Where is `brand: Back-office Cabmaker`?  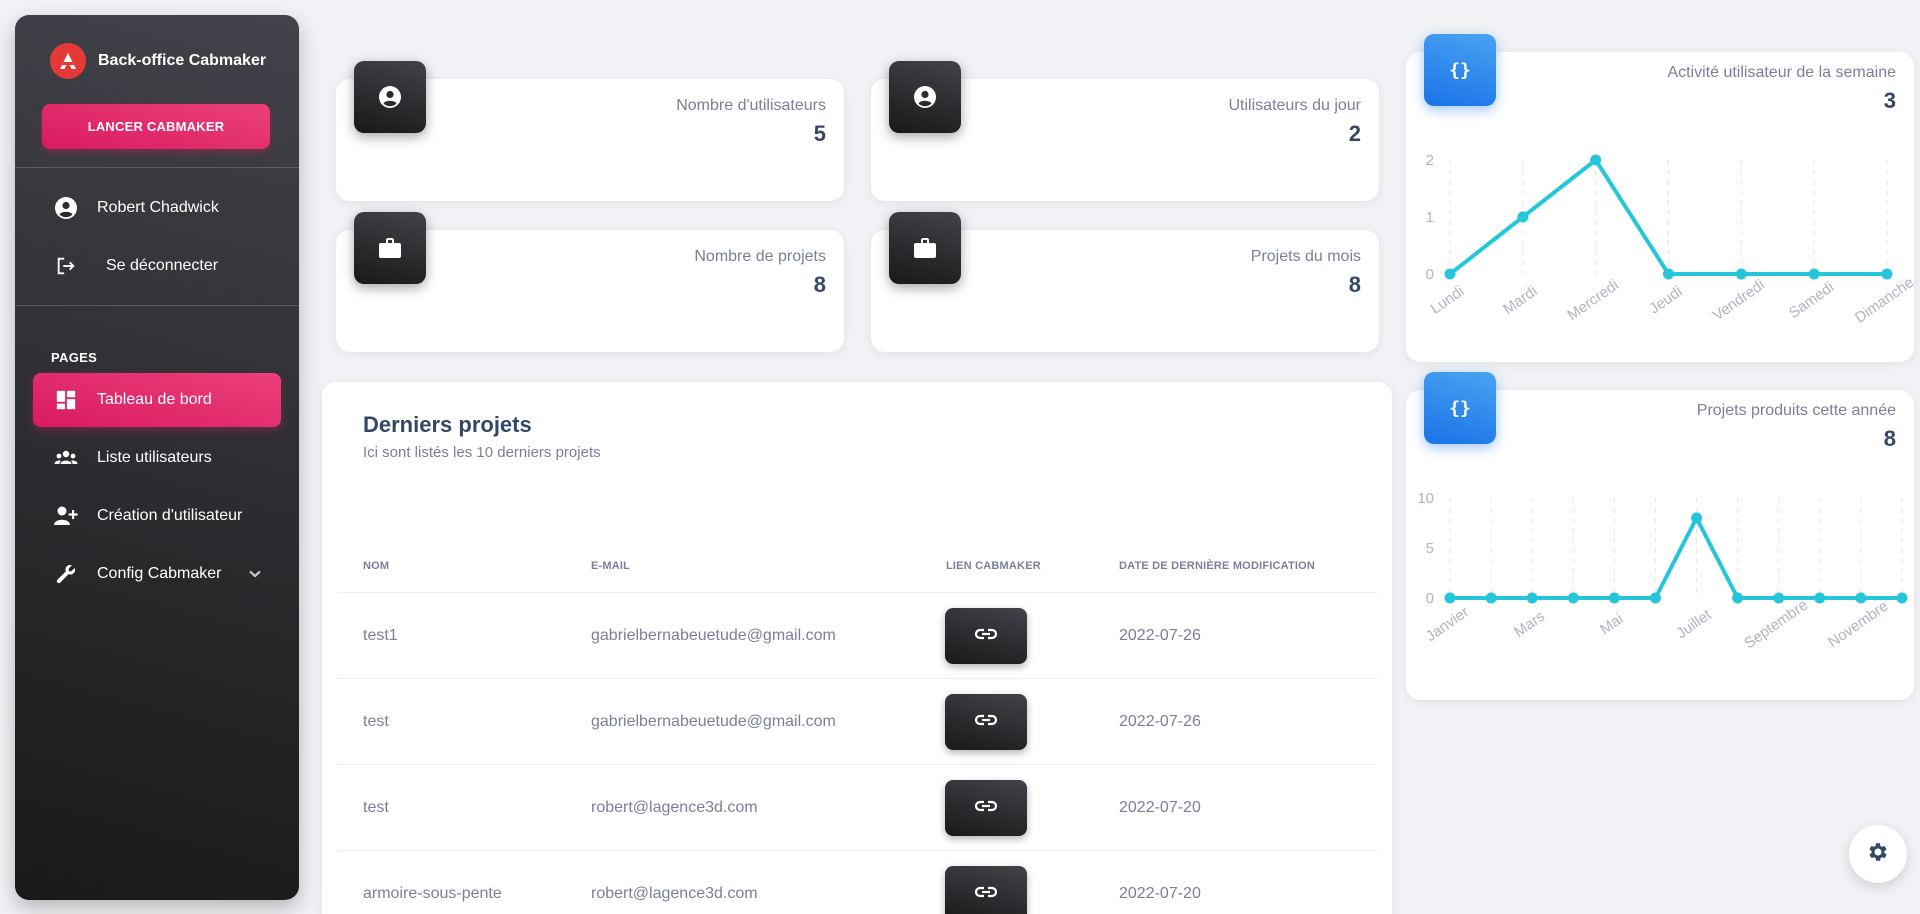 brand: Back-office Cabmaker is located at coordinates (158, 61).